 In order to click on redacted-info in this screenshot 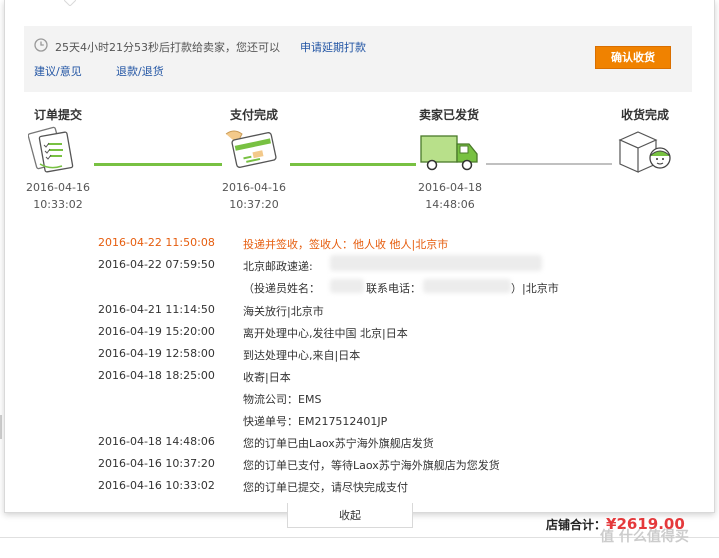, I will do `click(436, 263)`.